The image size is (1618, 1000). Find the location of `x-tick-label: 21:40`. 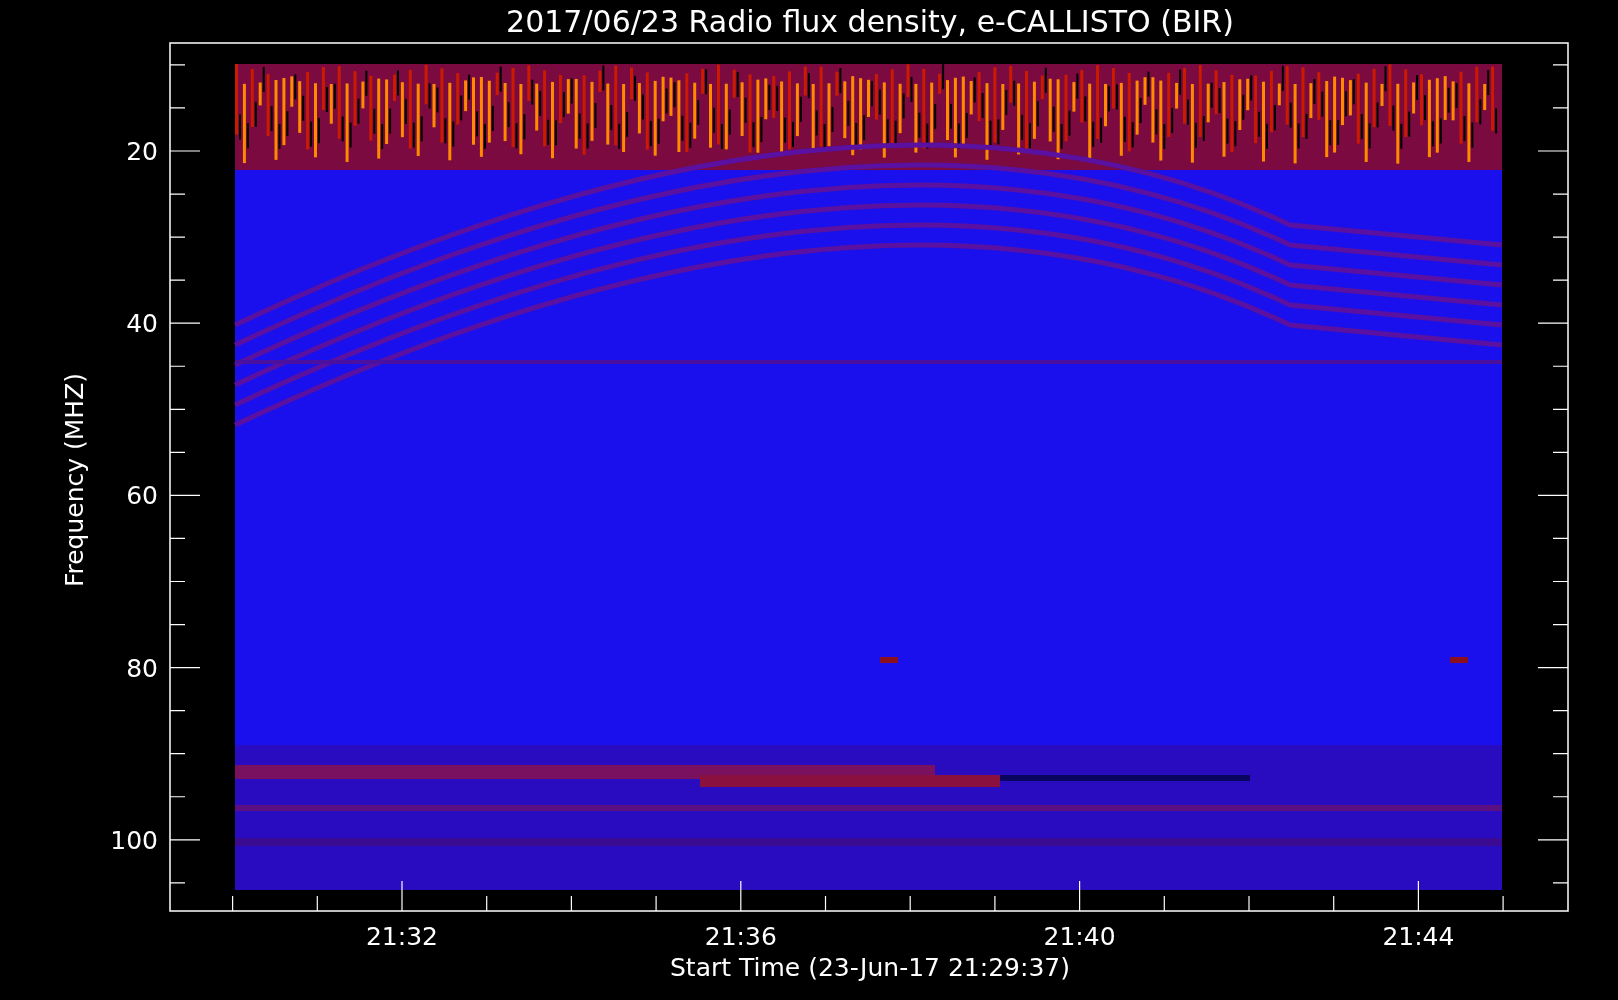

x-tick-label: 21:40 is located at coordinates (1079, 936).